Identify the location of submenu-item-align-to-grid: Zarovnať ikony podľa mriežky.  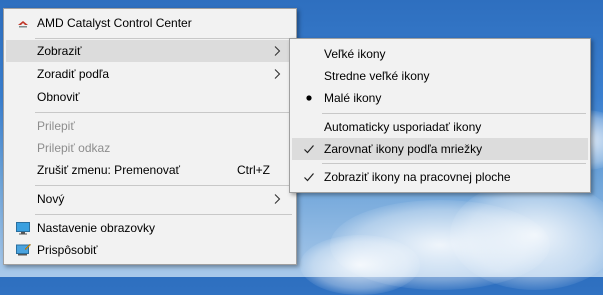
(440, 149).